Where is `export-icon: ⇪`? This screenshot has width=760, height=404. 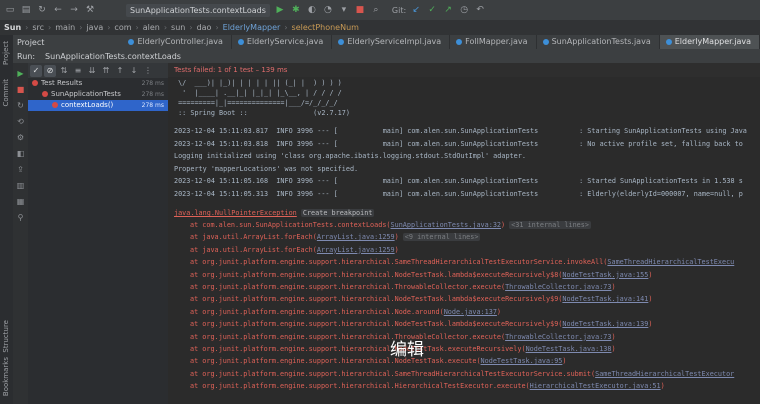
export-icon: ⇪ is located at coordinates (20, 169).